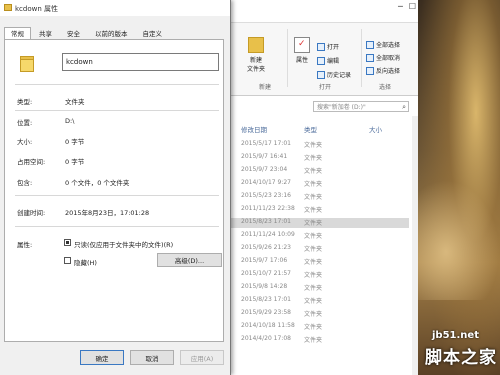 The height and width of the screenshot is (375, 500). What do you see at coordinates (415, 245) in the screenshot?
I see `scrollbar` at bounding box center [415, 245].